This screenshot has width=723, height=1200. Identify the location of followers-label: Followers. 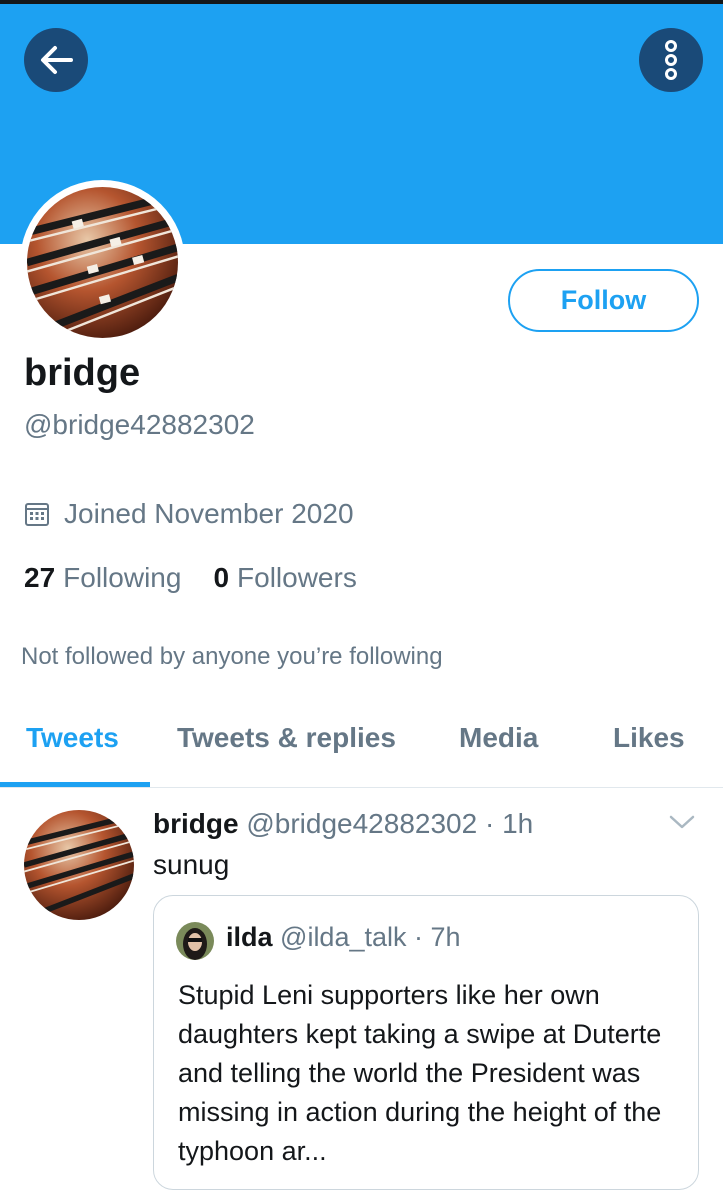
(297, 577).